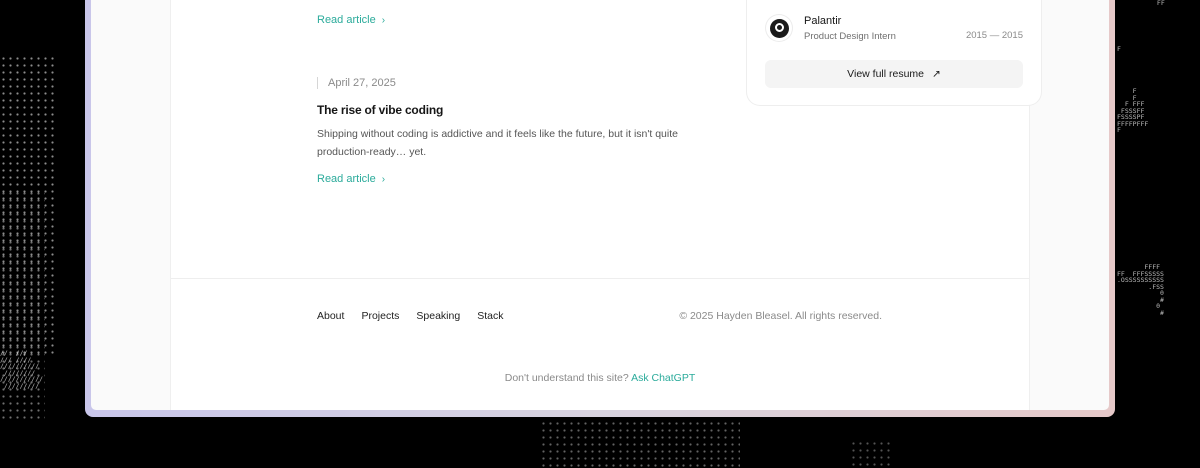 This screenshot has height=468, width=1200. I want to click on help-line: Don't understand this site? Ask ChatGPT, so click(600, 378).